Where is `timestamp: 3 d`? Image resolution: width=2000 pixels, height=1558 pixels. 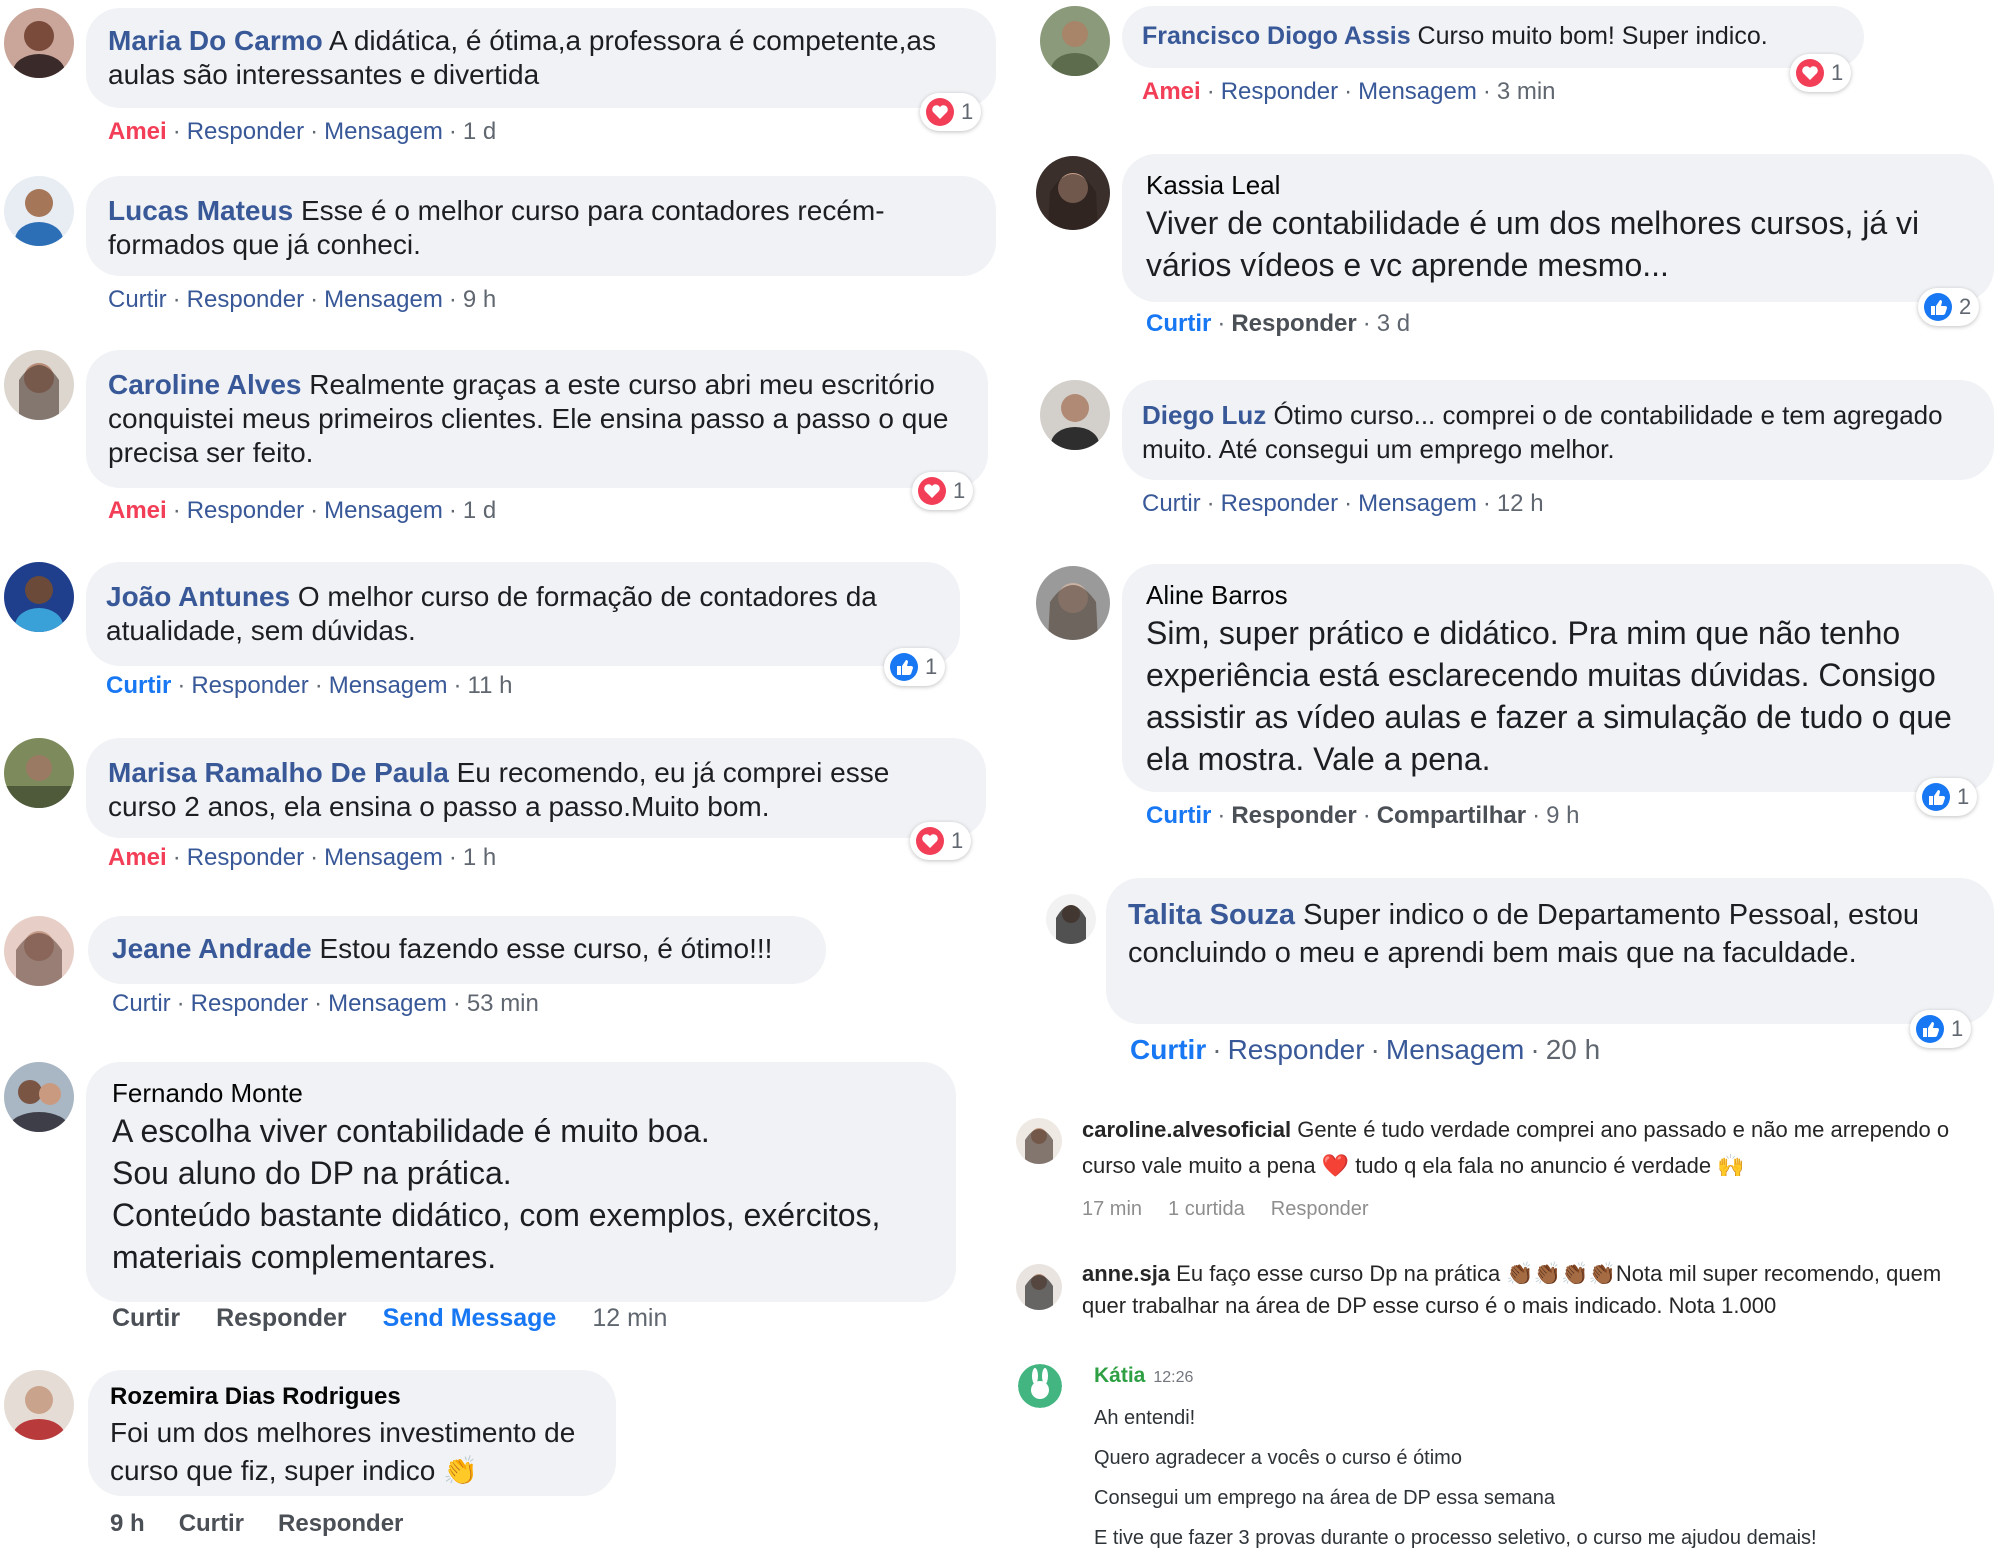
timestamp: 3 d is located at coordinates (1393, 323).